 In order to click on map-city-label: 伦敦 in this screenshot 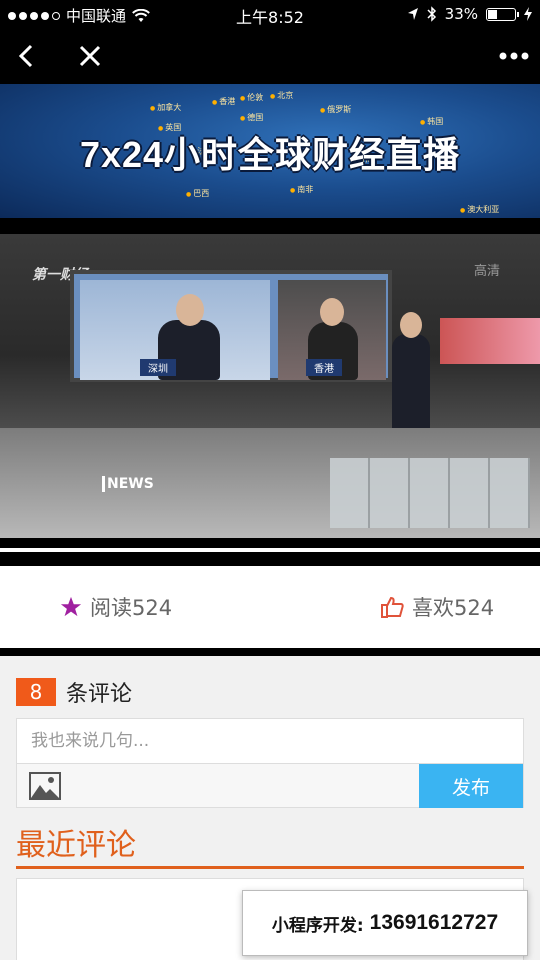, I will do `click(251, 97)`.